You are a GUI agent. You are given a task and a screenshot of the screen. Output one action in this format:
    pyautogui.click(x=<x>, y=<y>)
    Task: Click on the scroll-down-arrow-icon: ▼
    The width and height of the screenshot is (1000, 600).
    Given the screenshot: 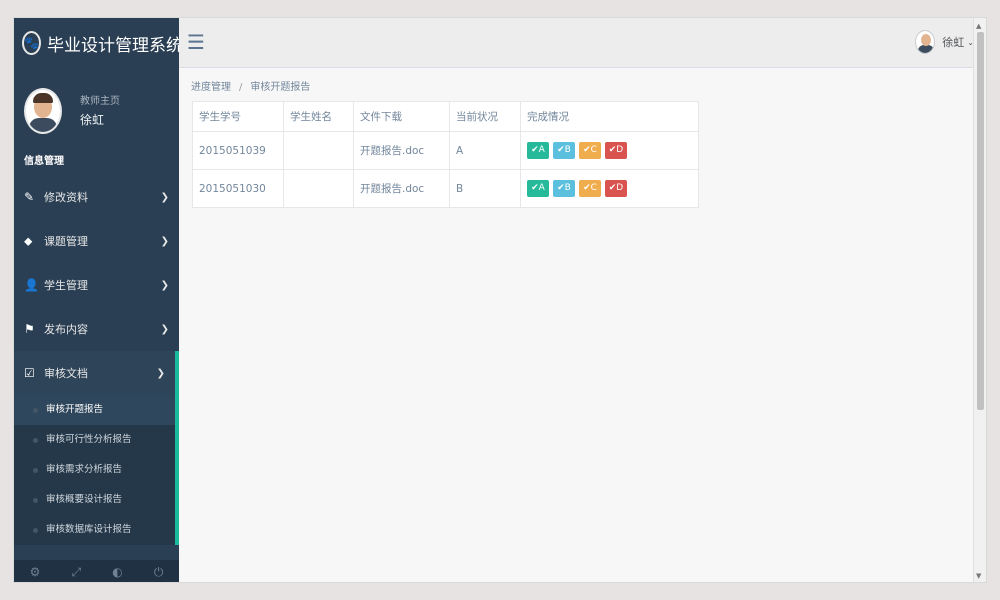 What is the action you would take?
    pyautogui.click(x=978, y=576)
    